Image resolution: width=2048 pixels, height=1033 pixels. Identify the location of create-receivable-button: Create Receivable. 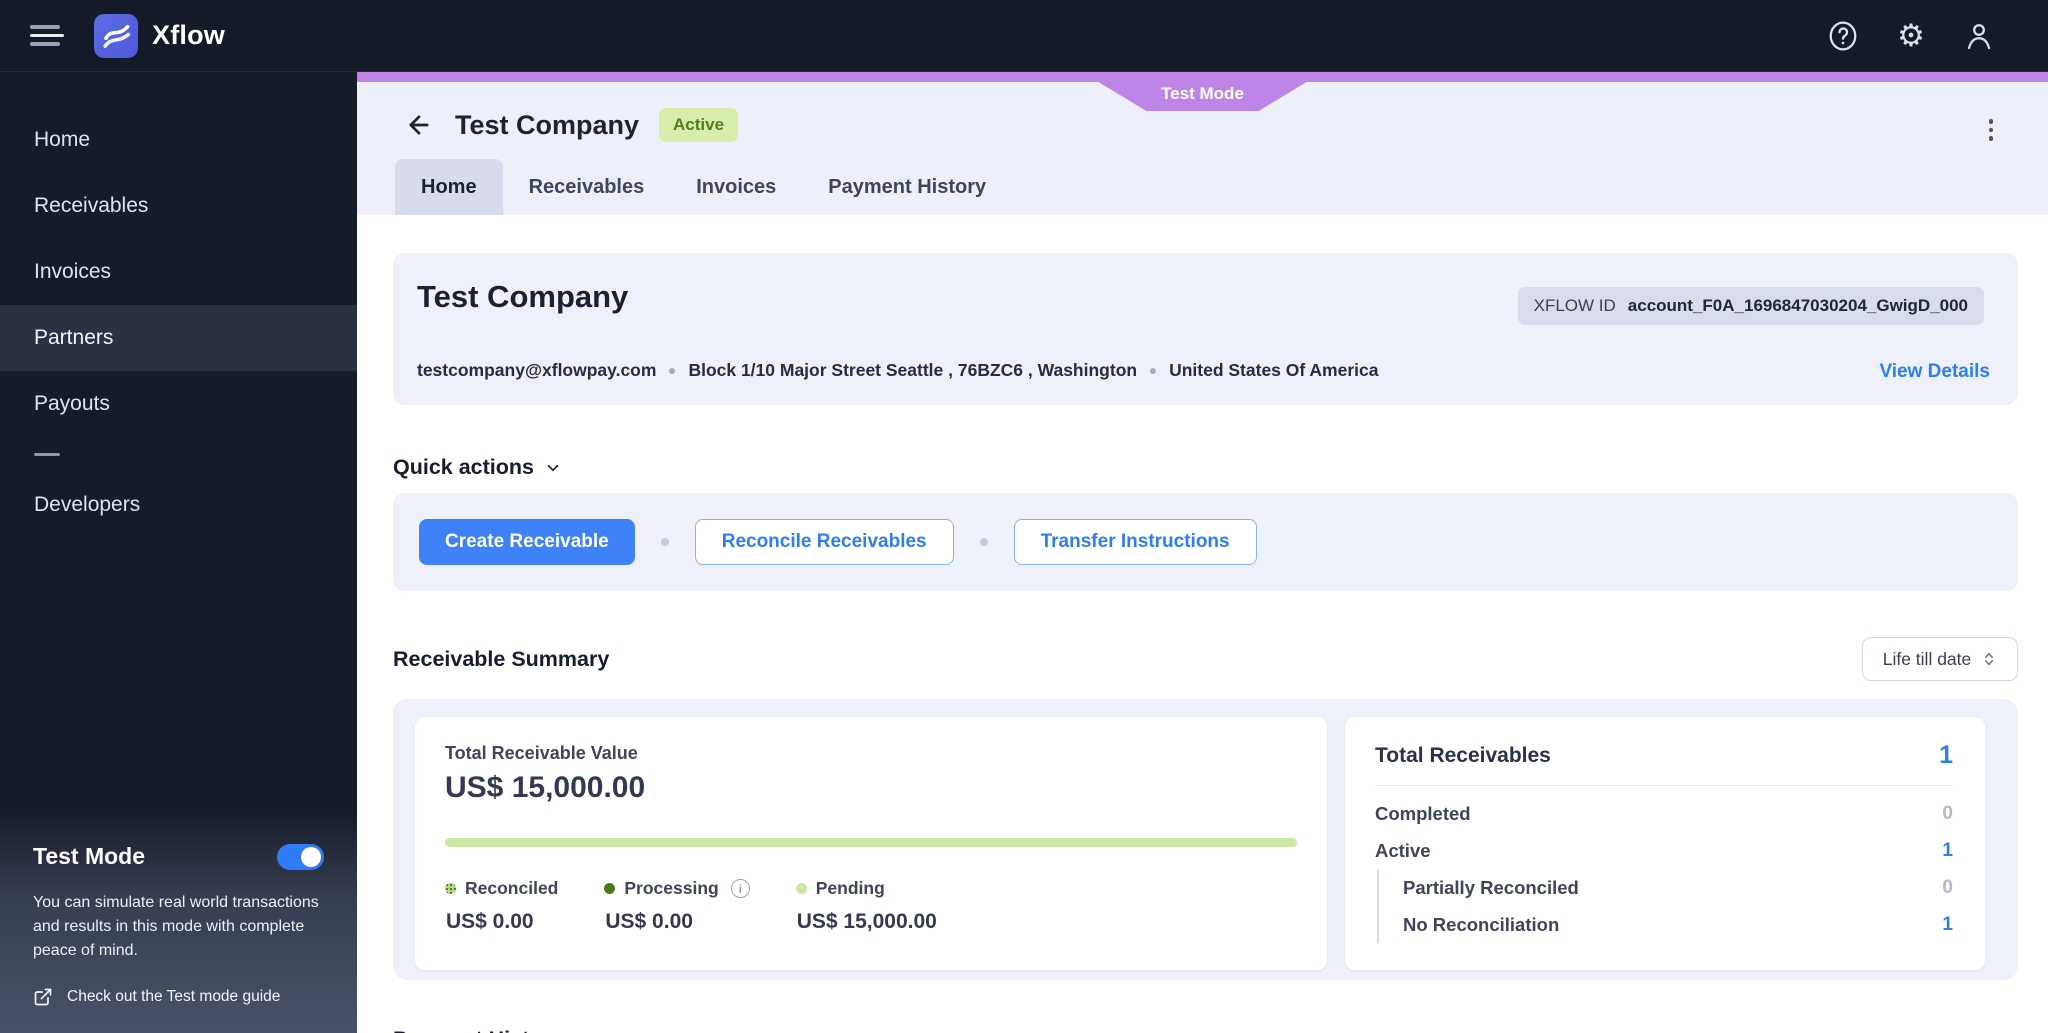
(527, 542).